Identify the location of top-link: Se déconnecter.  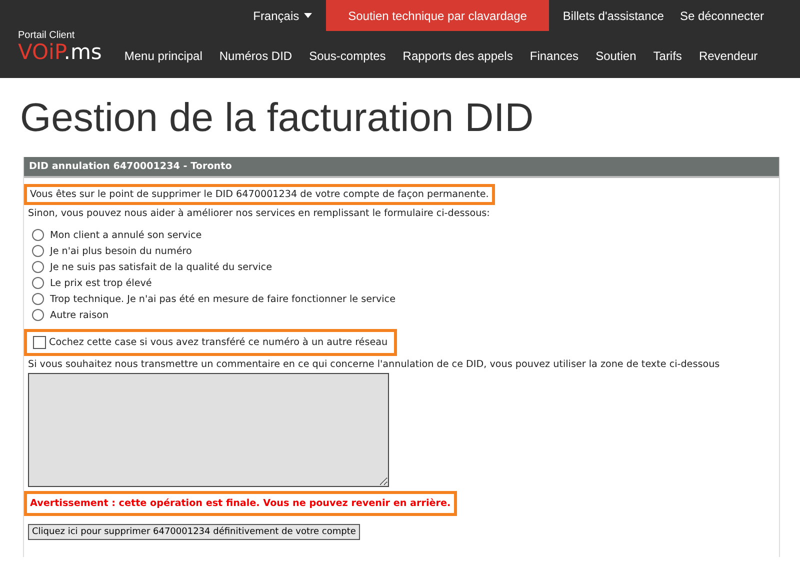
(722, 15).